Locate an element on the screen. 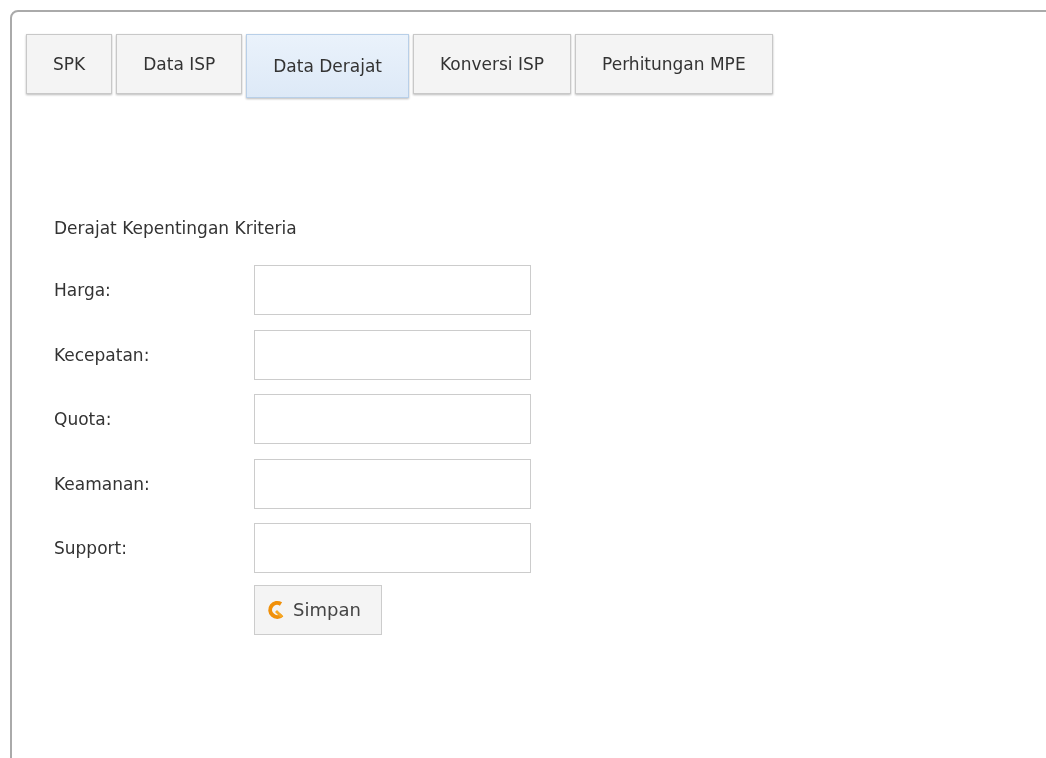  tab: Perhitungan MPE is located at coordinates (674, 64).